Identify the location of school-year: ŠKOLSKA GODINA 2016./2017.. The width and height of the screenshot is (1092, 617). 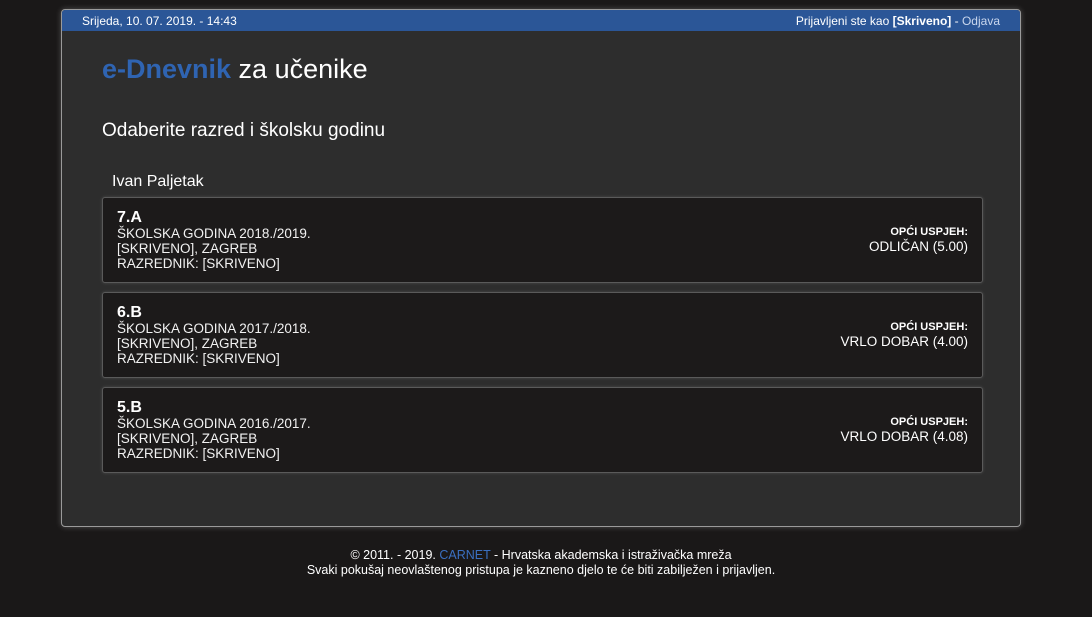
(214, 423).